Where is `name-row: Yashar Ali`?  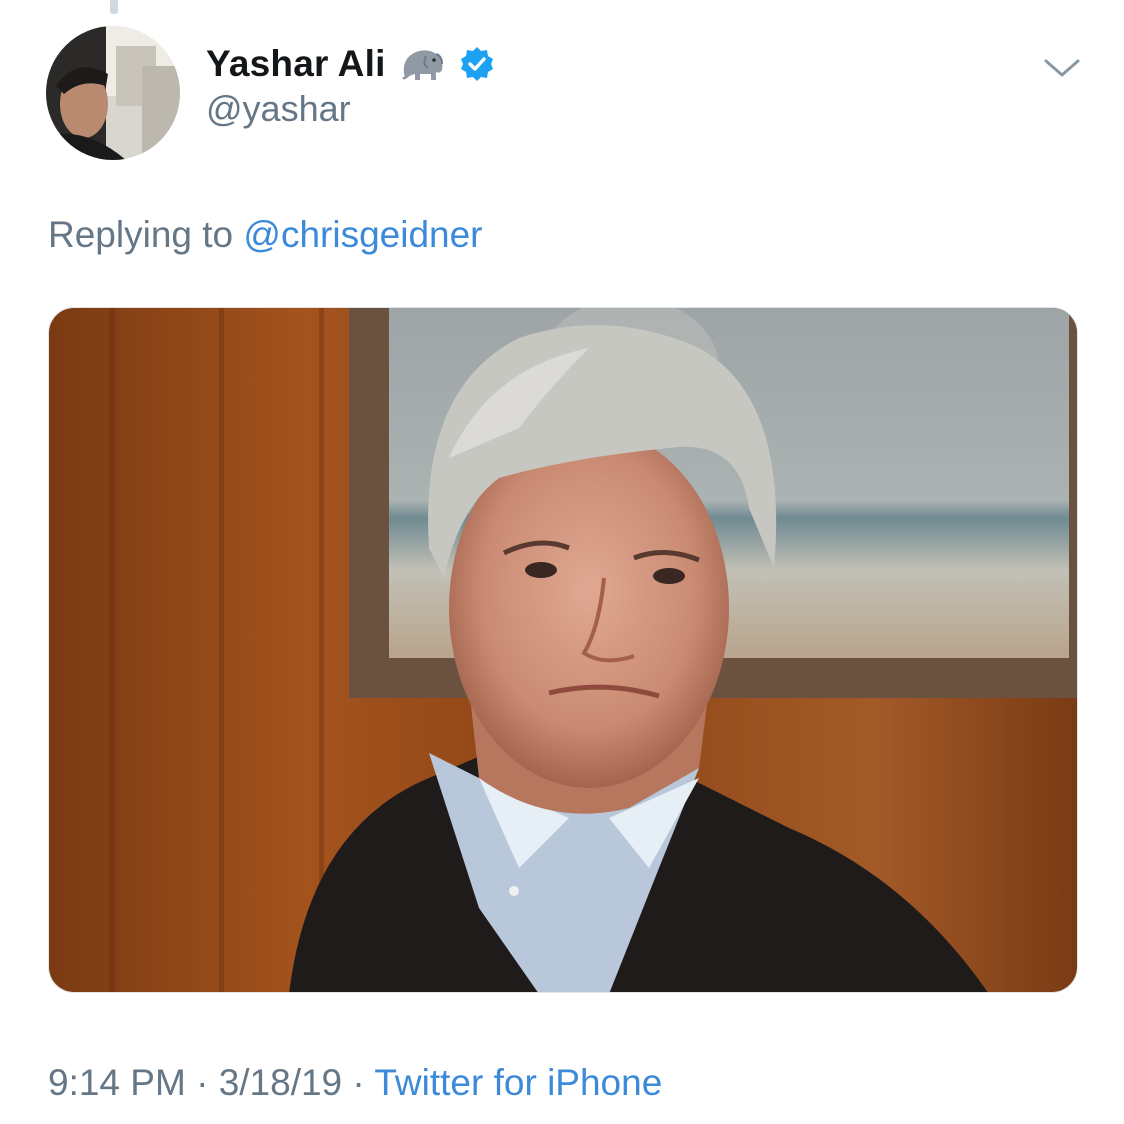 name-row: Yashar Ali is located at coordinates (351, 64).